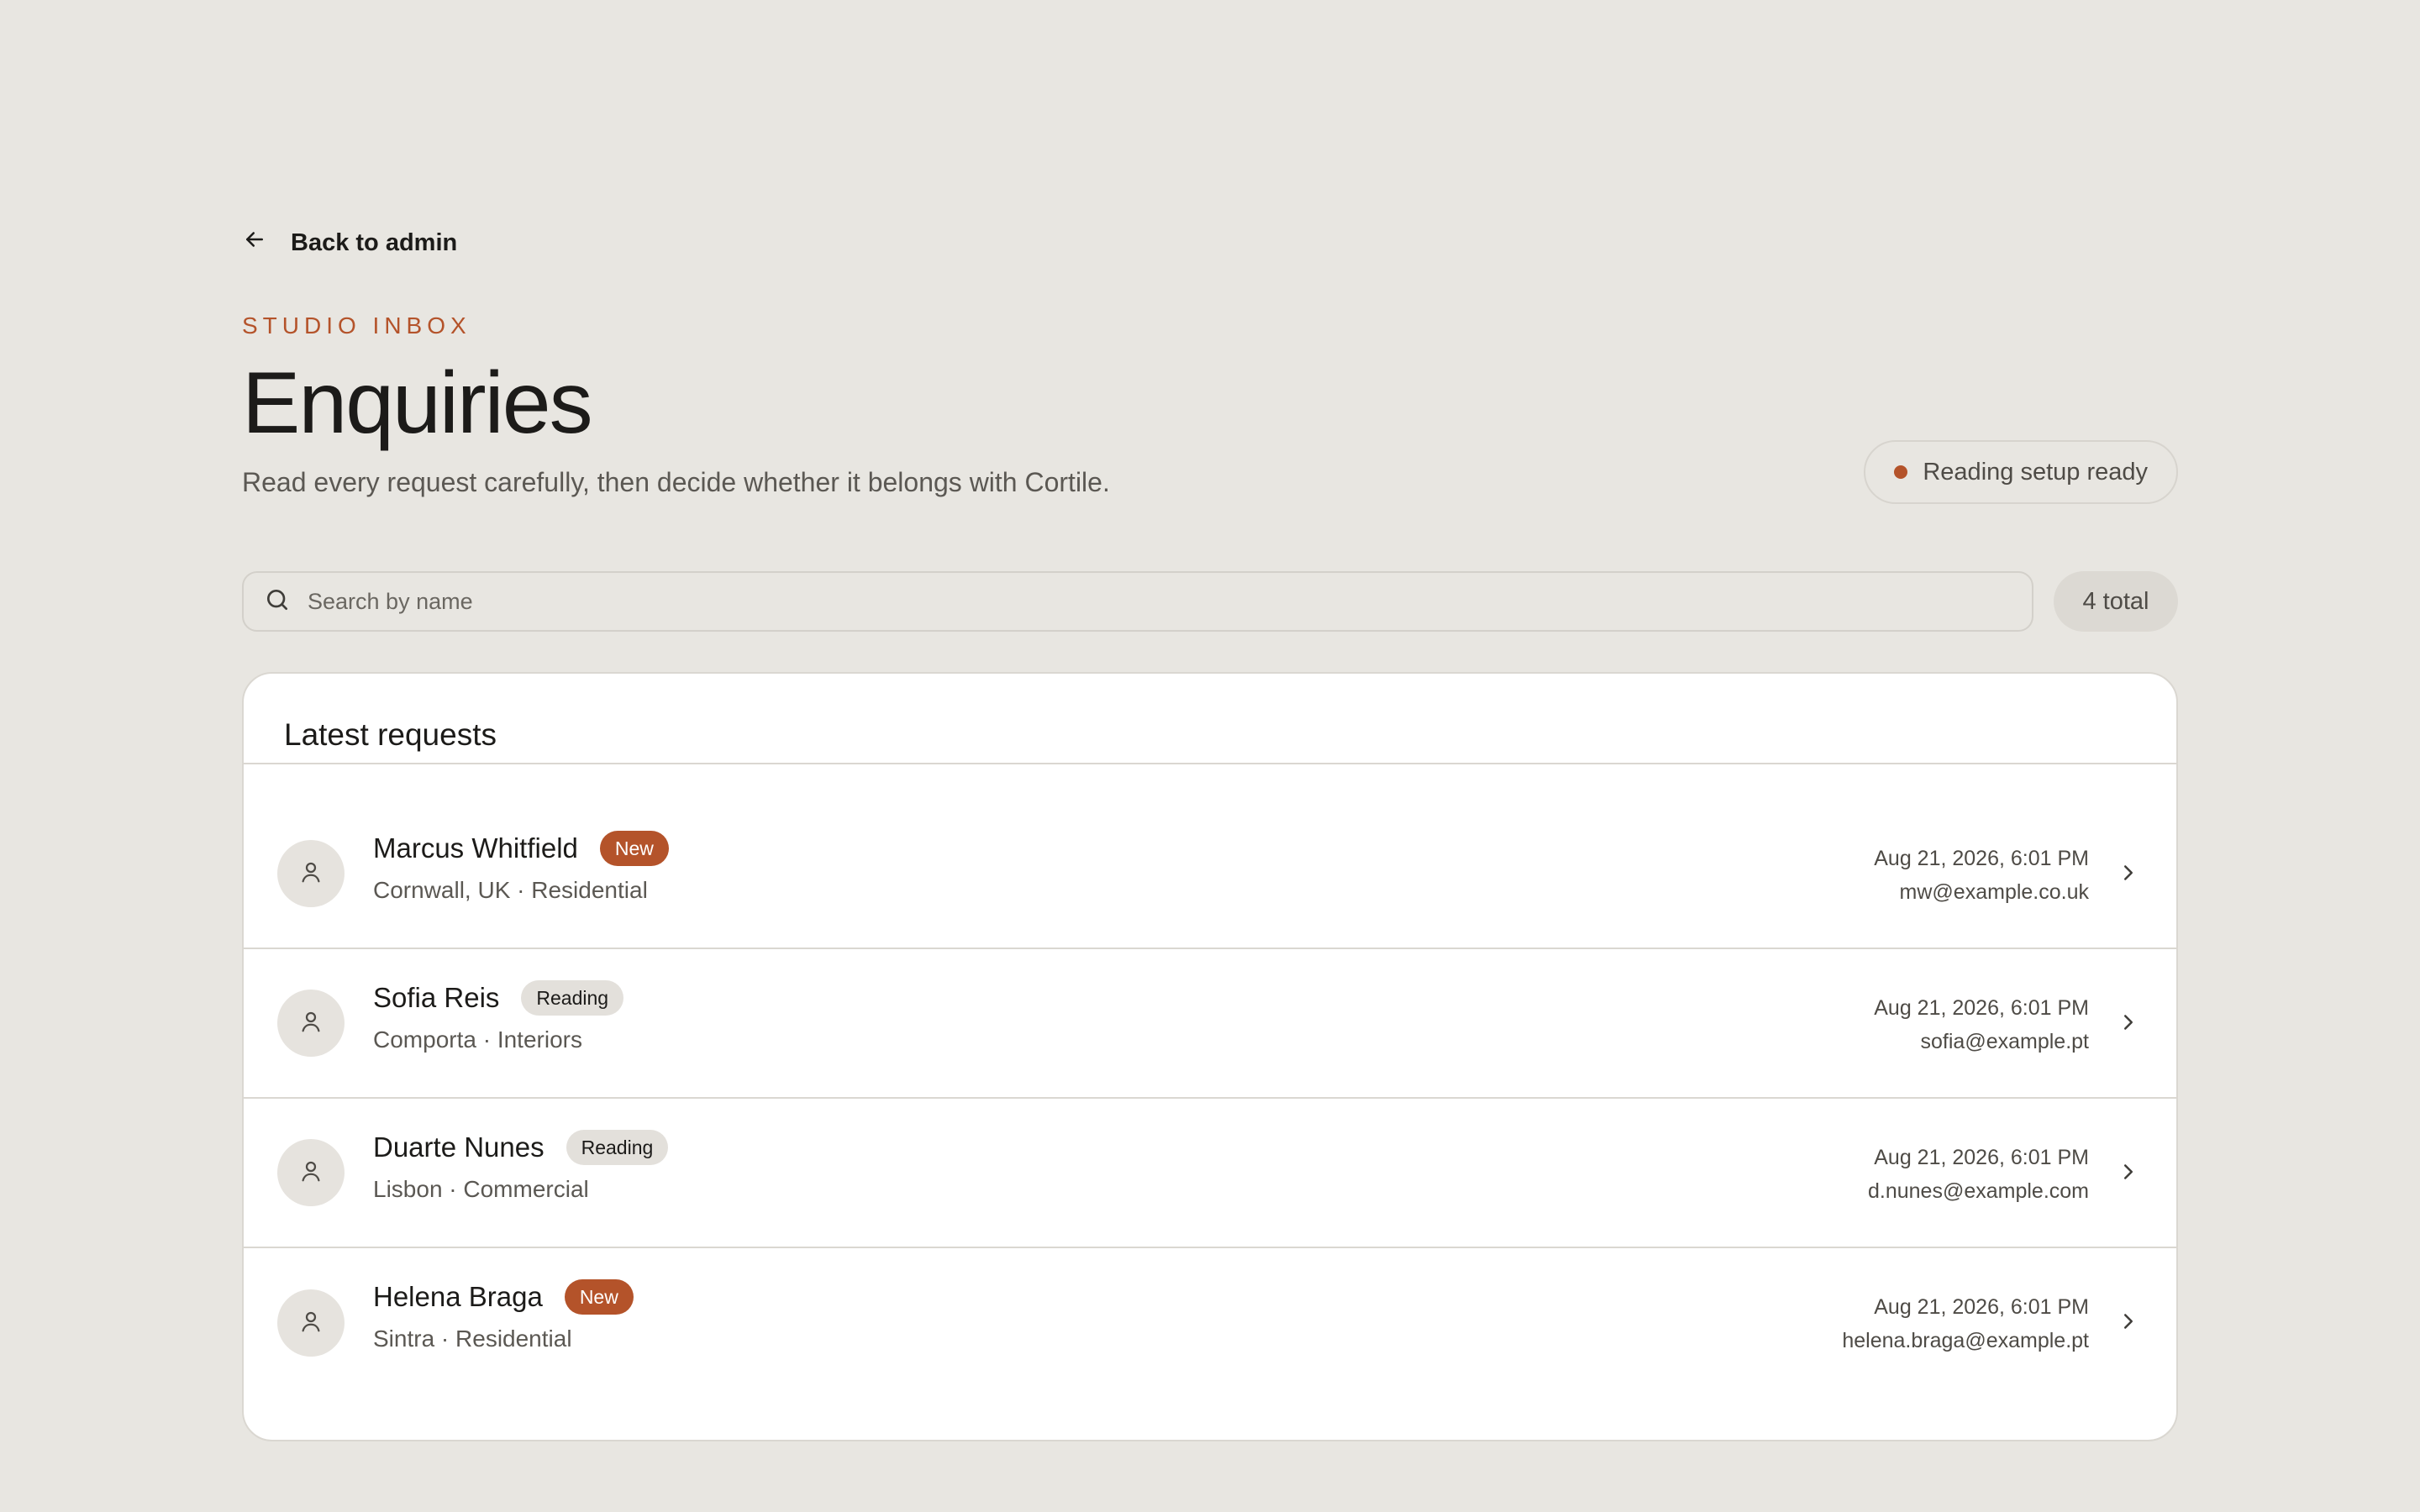  I want to click on page-title: Enquiries, so click(417, 403).